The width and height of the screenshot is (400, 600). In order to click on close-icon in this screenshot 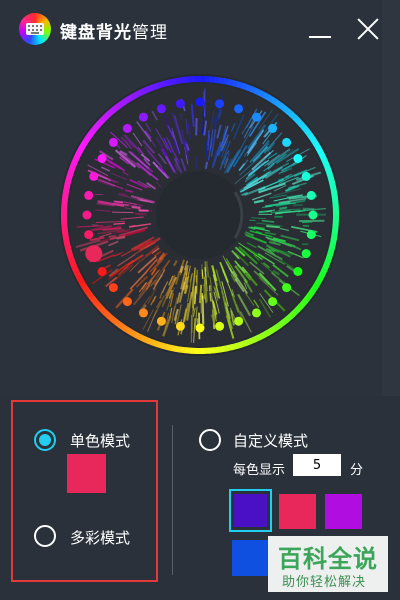, I will do `click(368, 29)`.